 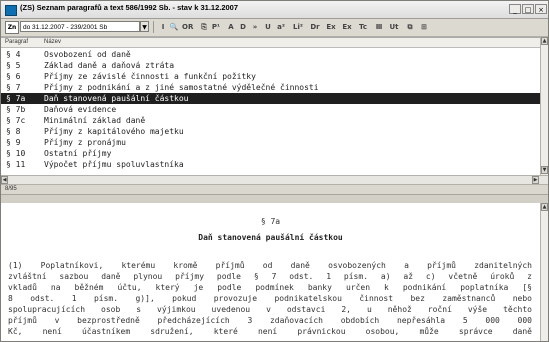 I want to click on row-paragraf: § 7a, so click(x=16, y=98).